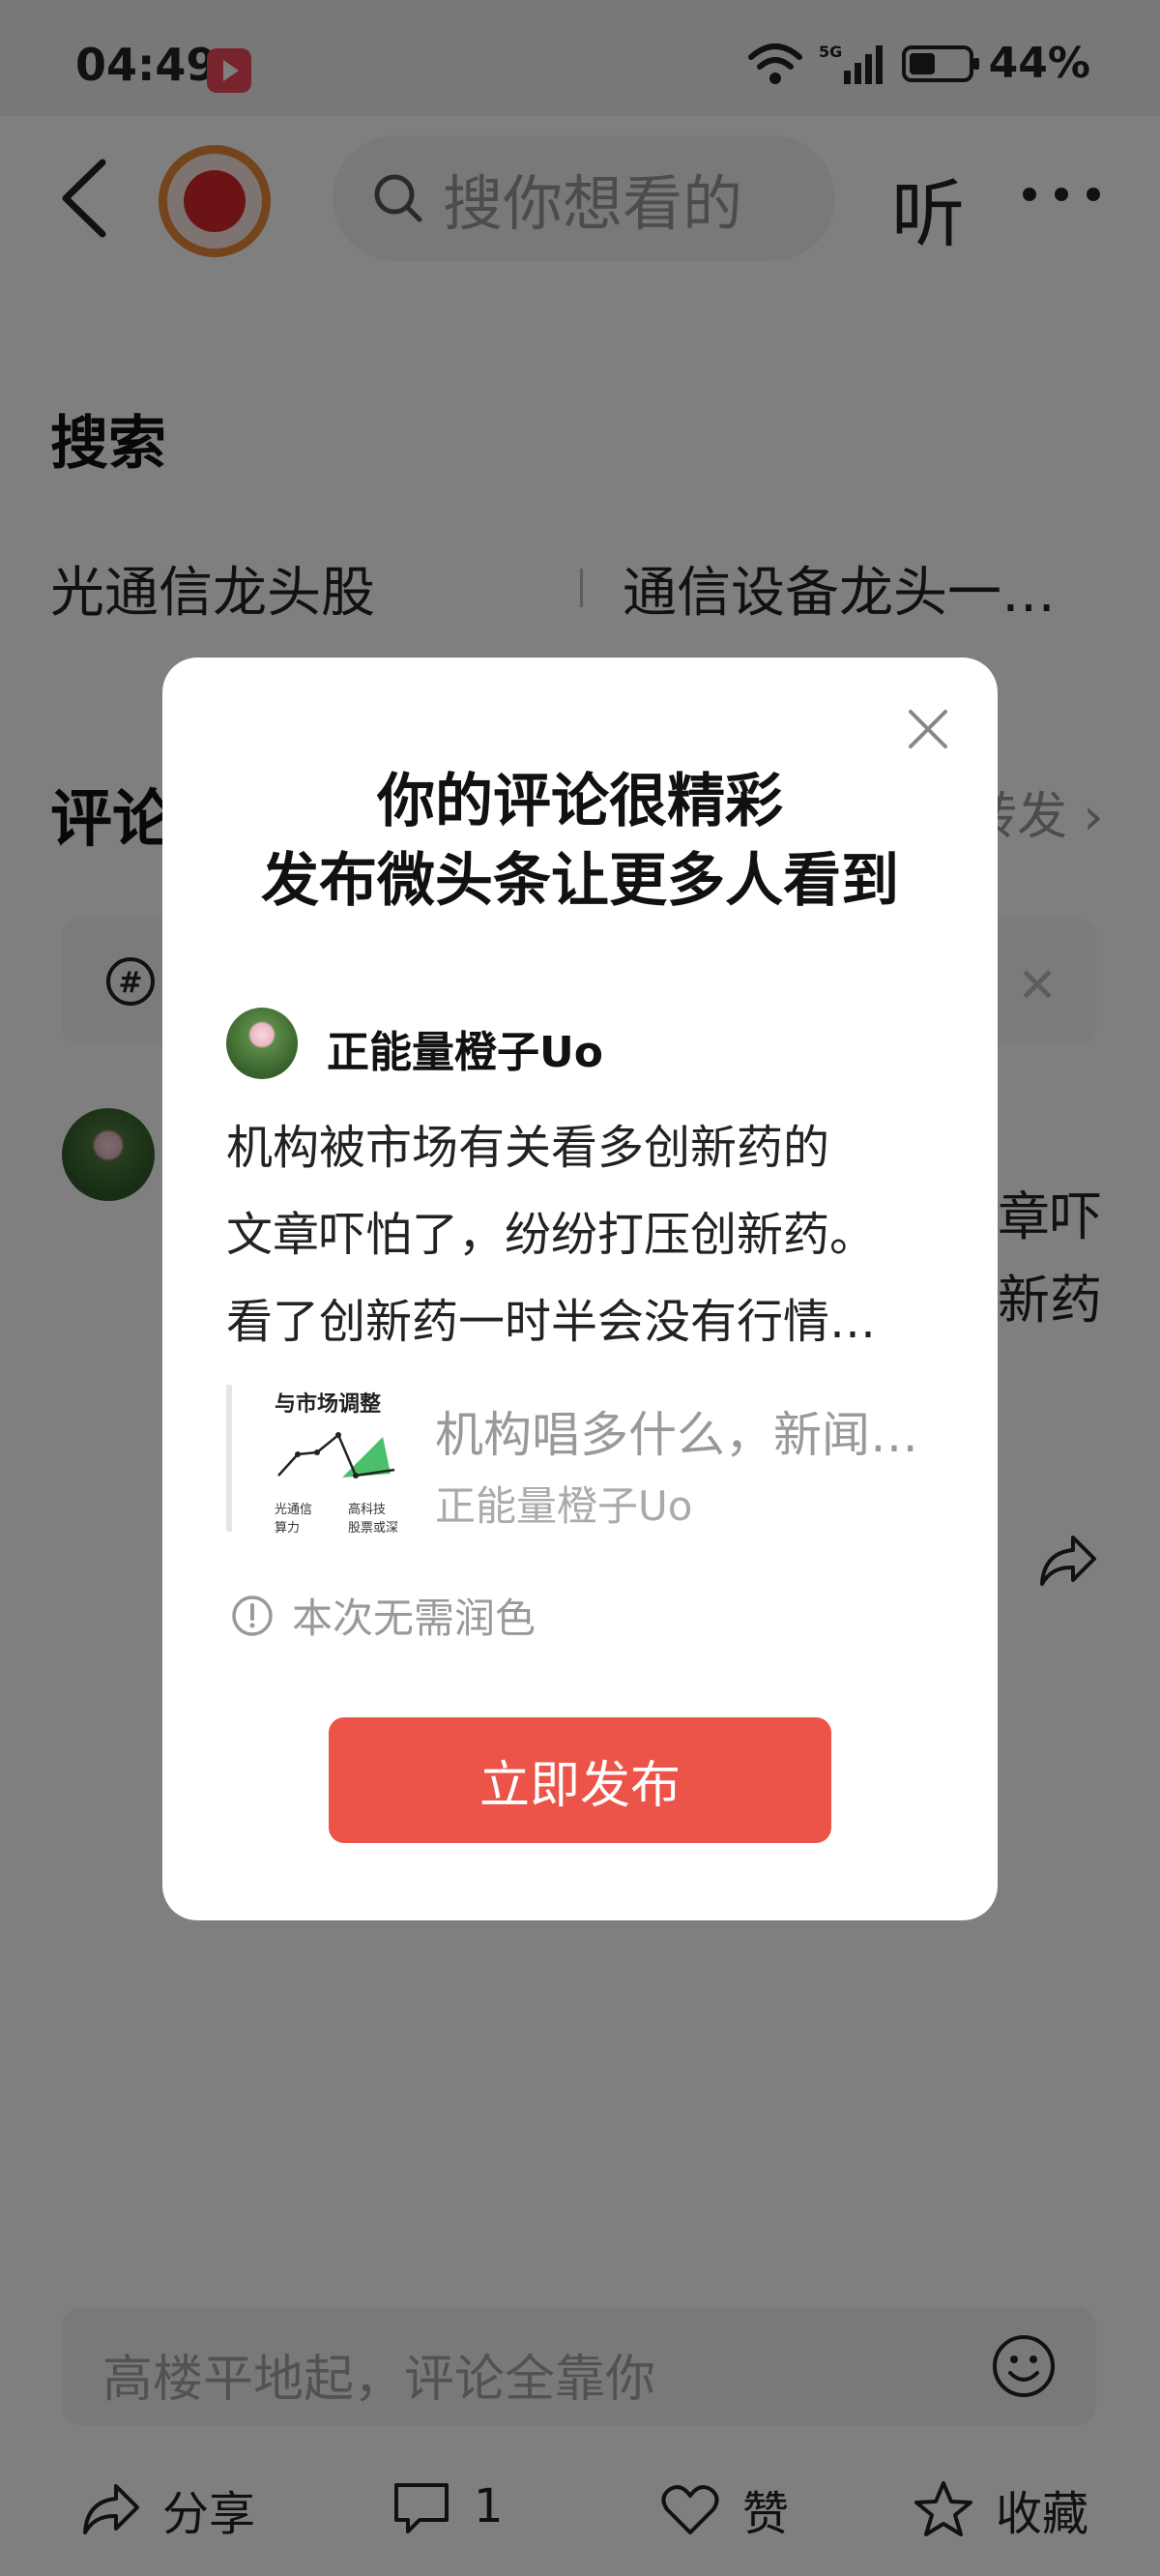  Describe the element at coordinates (252, 1615) in the screenshot. I see `info-icon` at that location.